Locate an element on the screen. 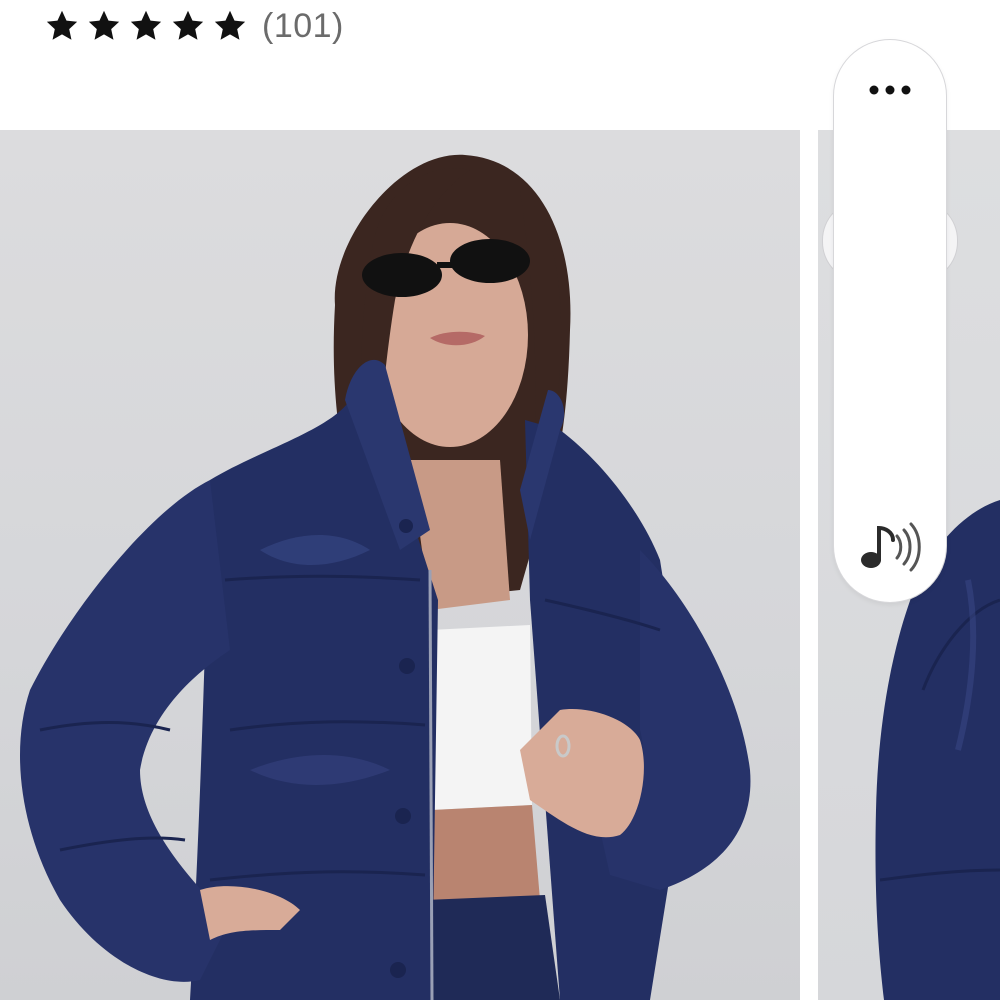 Image resolution: width=1000 pixels, height=1000 pixels. rating-stars is located at coordinates (146, 26).